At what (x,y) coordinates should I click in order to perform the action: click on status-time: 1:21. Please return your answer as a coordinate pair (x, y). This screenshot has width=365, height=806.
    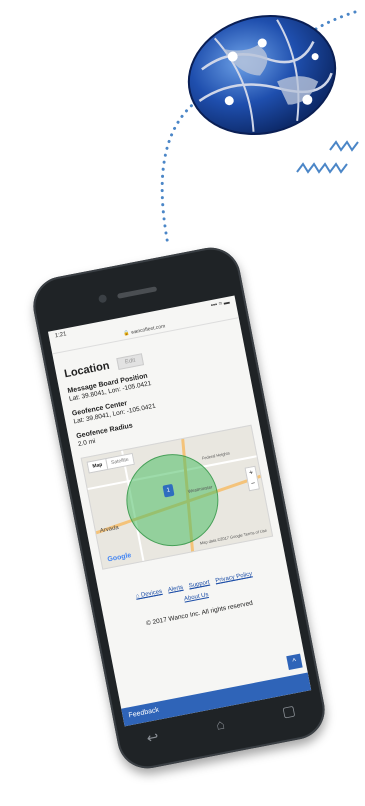
    Looking at the image, I should click on (61, 335).